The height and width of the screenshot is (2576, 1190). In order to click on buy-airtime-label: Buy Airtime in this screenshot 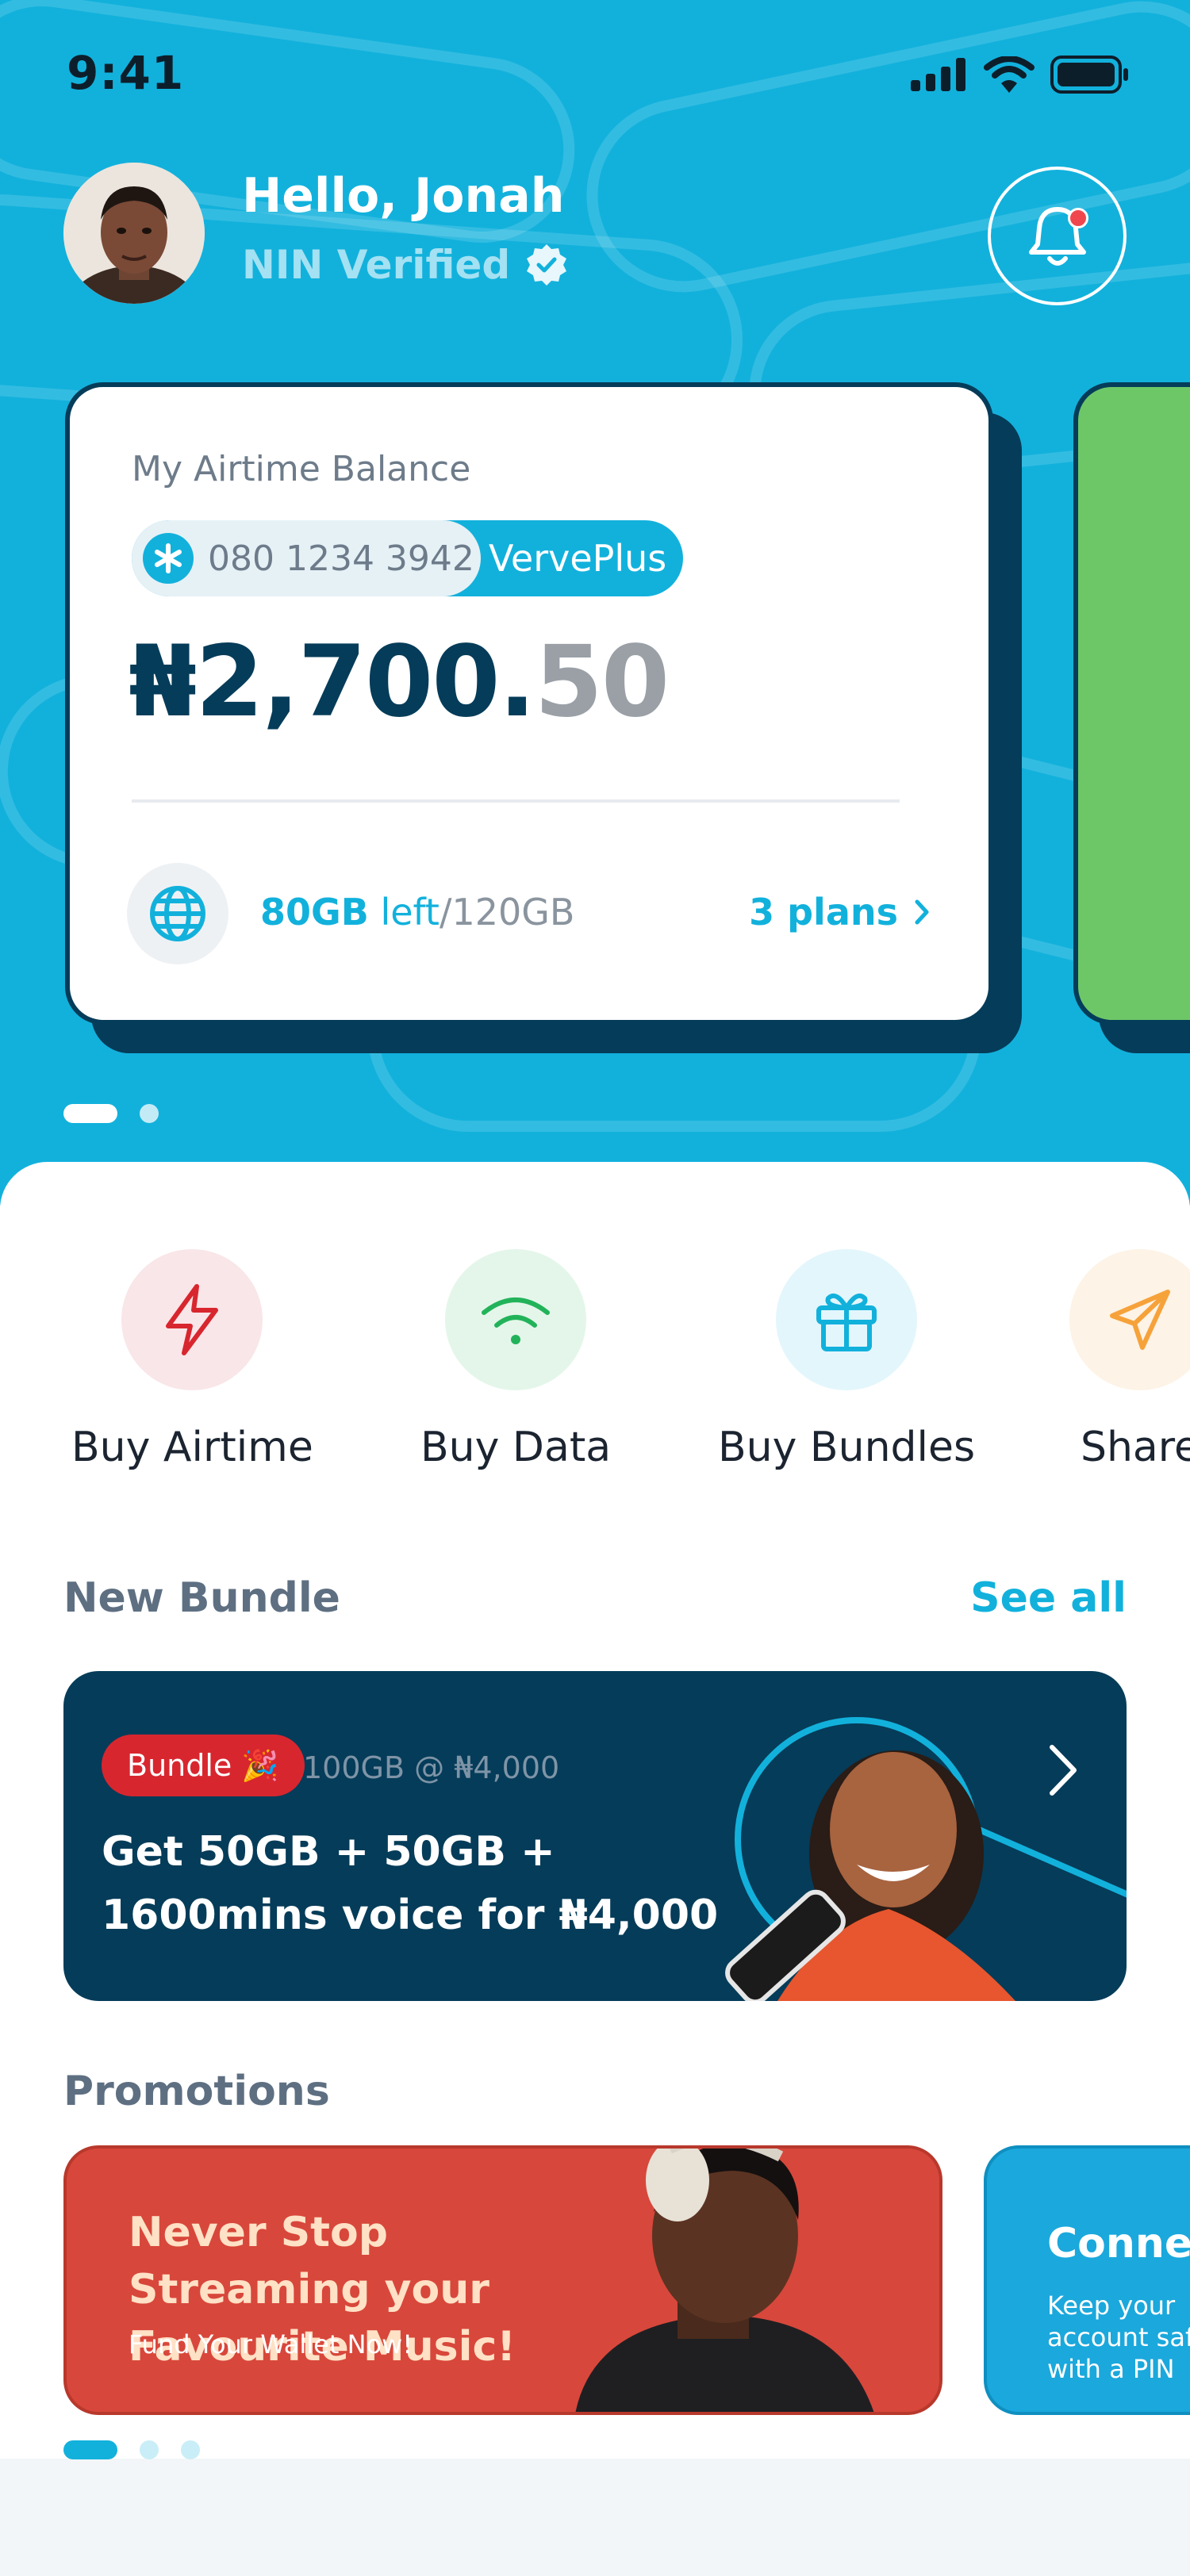, I will do `click(192, 1448)`.